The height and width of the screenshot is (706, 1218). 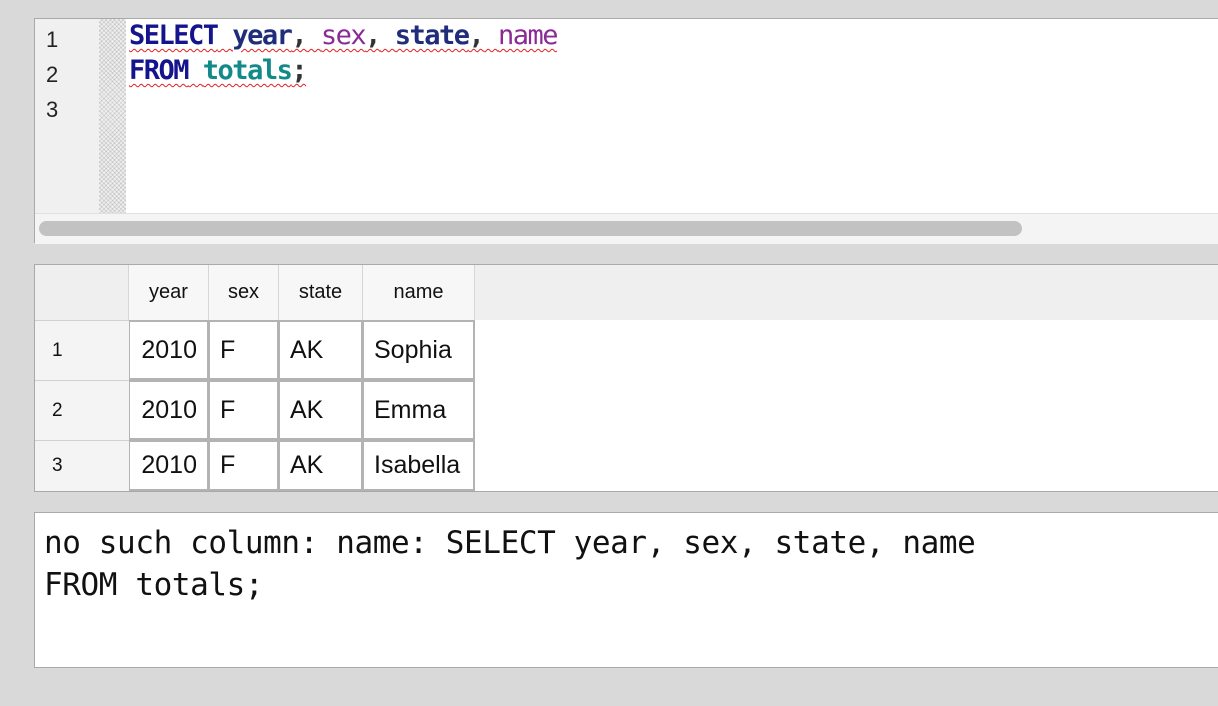 I want to click on identifier-sex: sex, so click(x=343, y=35).